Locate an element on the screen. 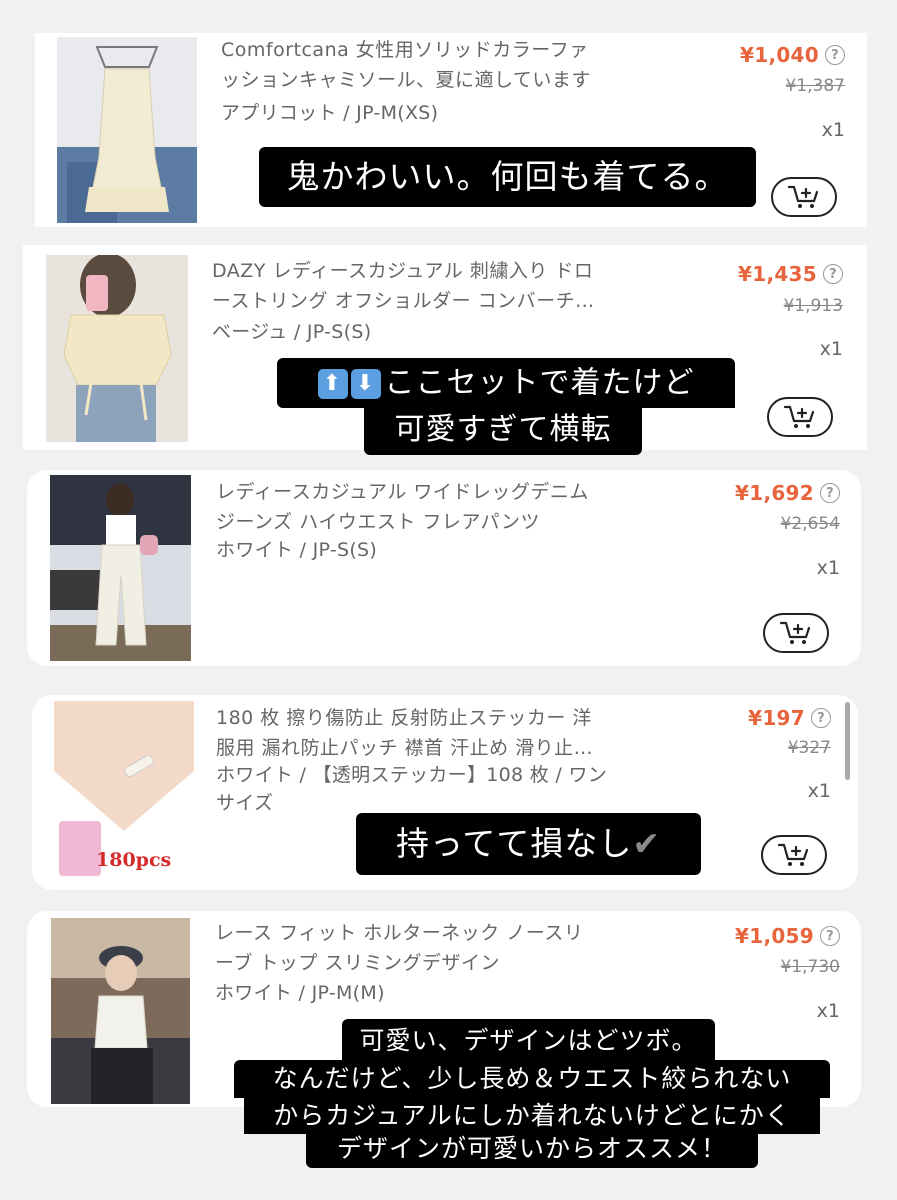  product-title: レディースカジュアル ワイドレッグデニム ジーンズ ハイウエスト フレアパンツ is located at coordinates (441, 507).